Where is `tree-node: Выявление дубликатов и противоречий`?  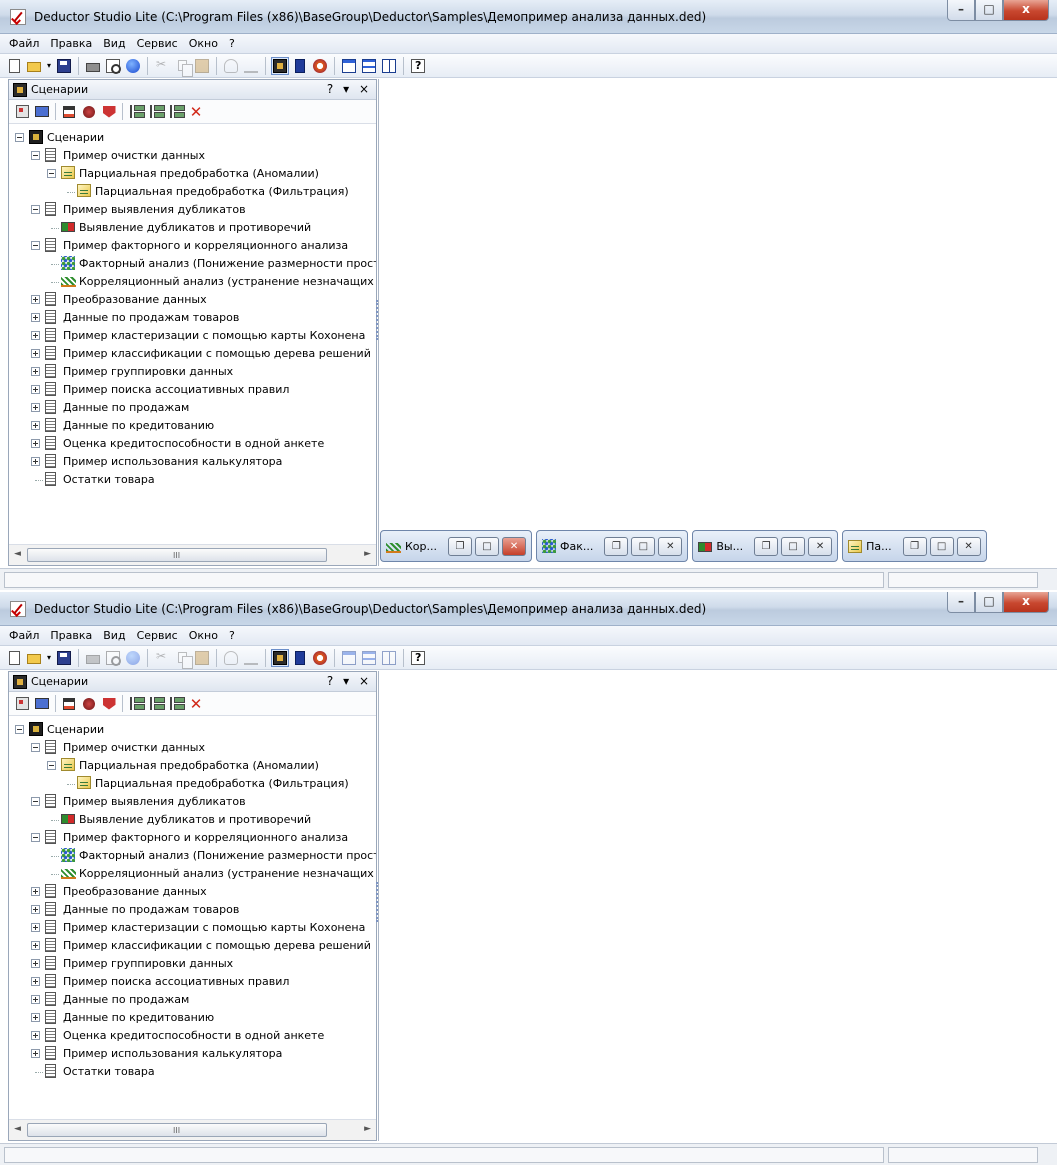 tree-node: Выявление дубликатов и противоречий is located at coordinates (192, 228).